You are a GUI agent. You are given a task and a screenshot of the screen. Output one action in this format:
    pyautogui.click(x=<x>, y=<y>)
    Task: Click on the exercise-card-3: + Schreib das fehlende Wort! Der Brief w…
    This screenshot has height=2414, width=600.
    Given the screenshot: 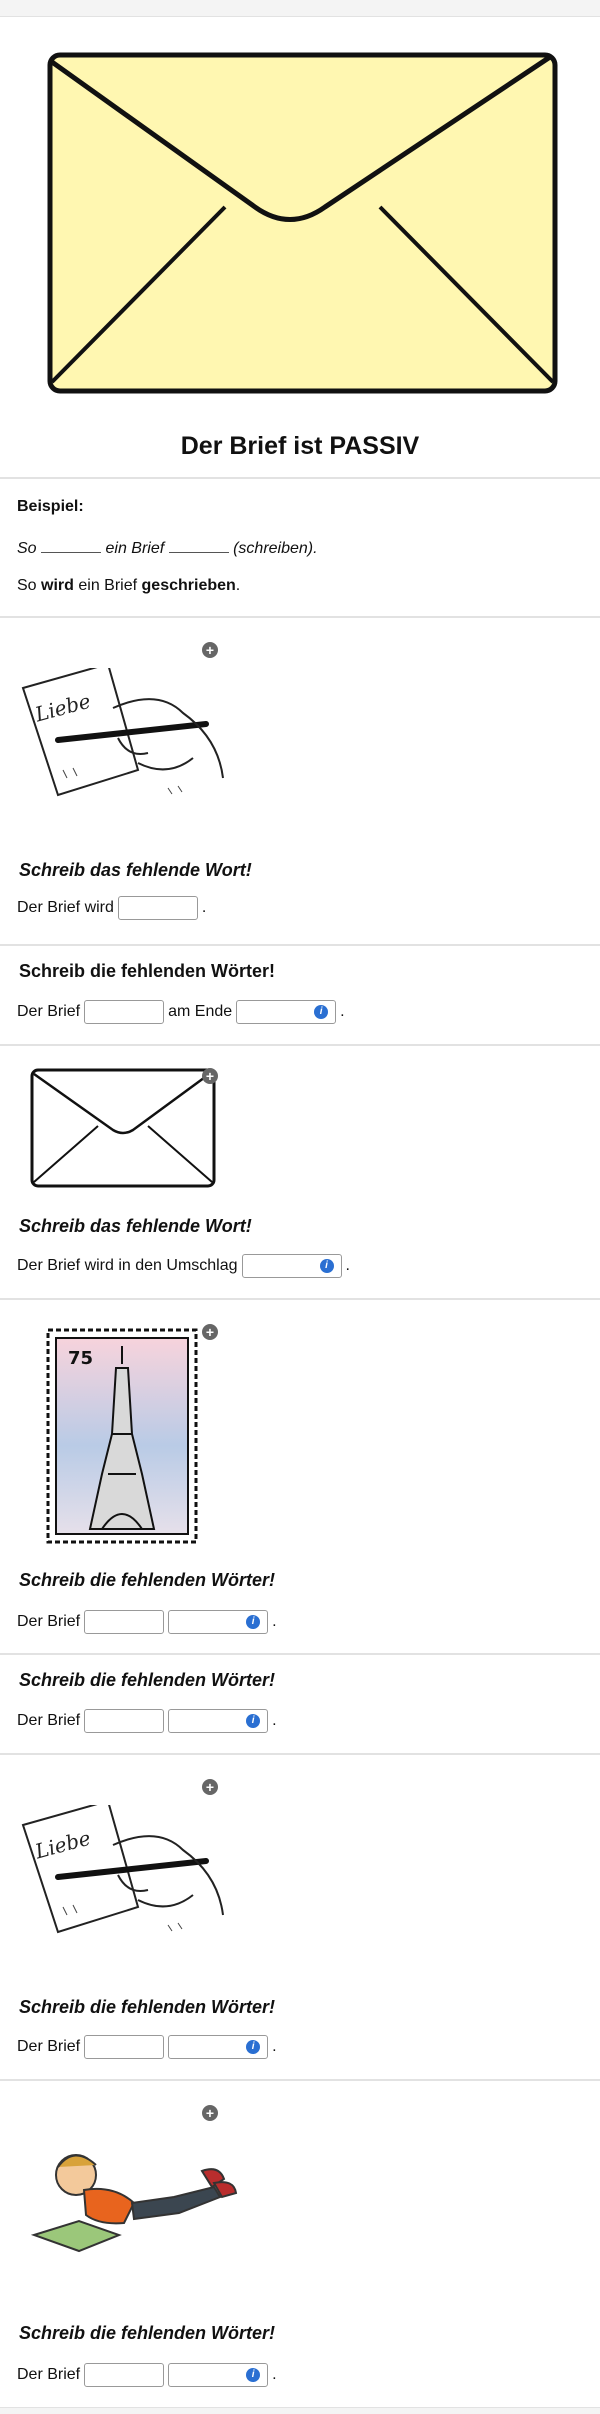 What is the action you would take?
    pyautogui.click(x=300, y=1172)
    